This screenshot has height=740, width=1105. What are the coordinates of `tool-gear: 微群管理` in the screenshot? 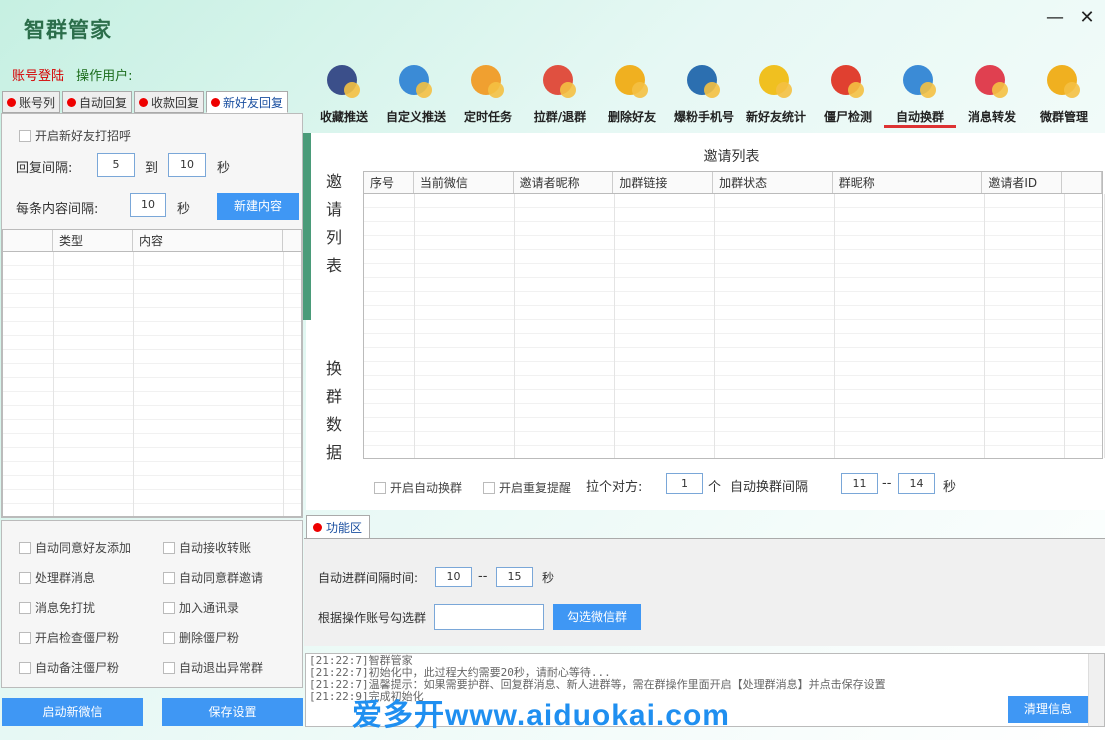 It's located at (1064, 94).